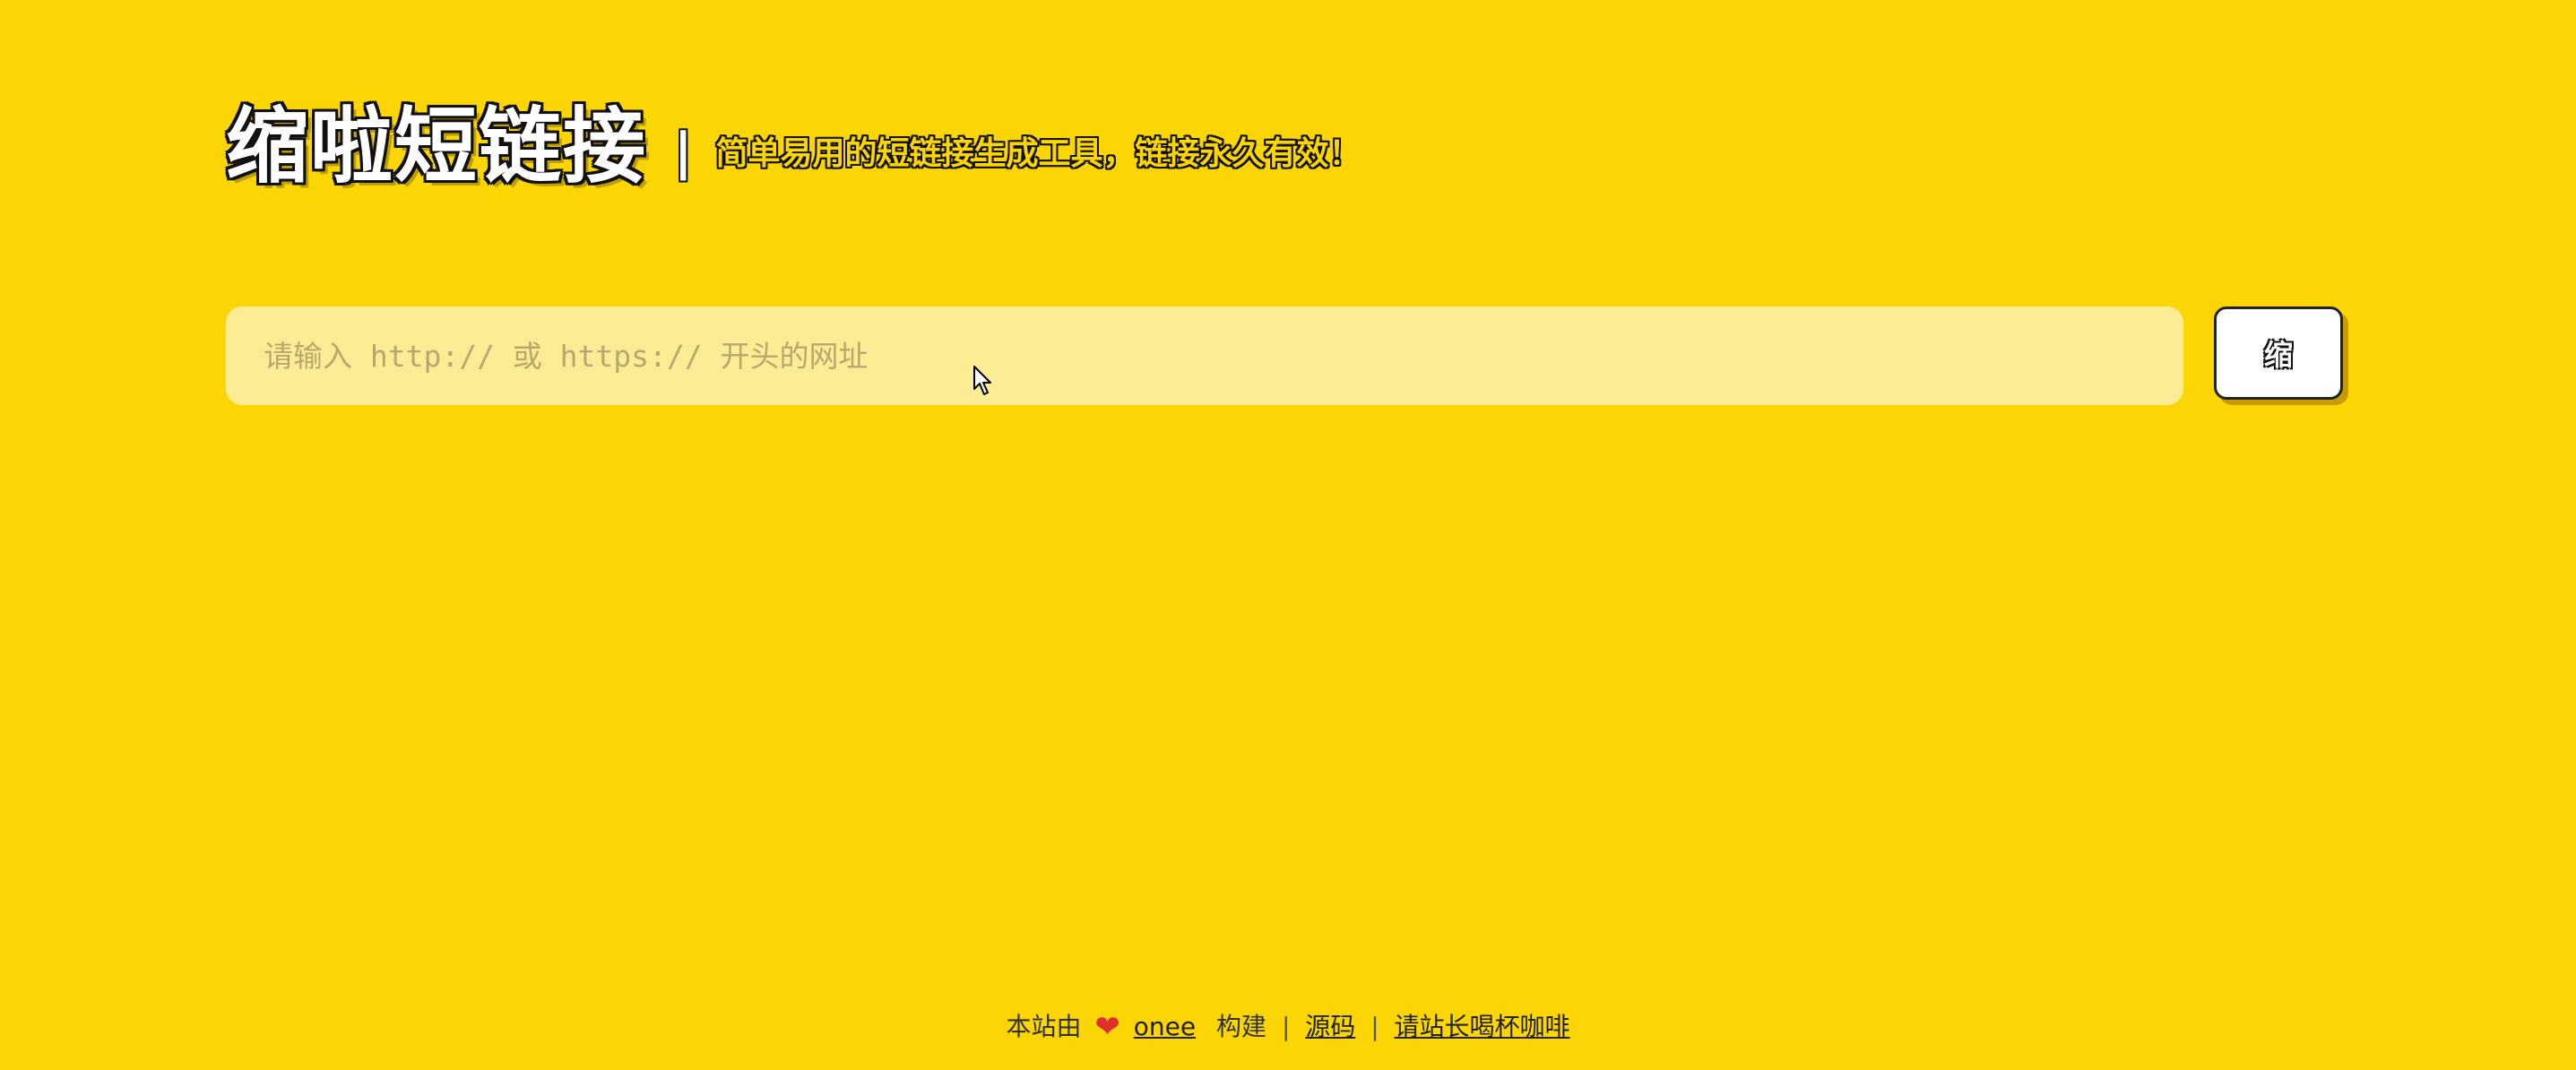 The height and width of the screenshot is (1070, 2576). Describe the element at coordinates (1482, 1027) in the screenshot. I see `buy-coffee-link: 请站长喝杯咖啡` at that location.